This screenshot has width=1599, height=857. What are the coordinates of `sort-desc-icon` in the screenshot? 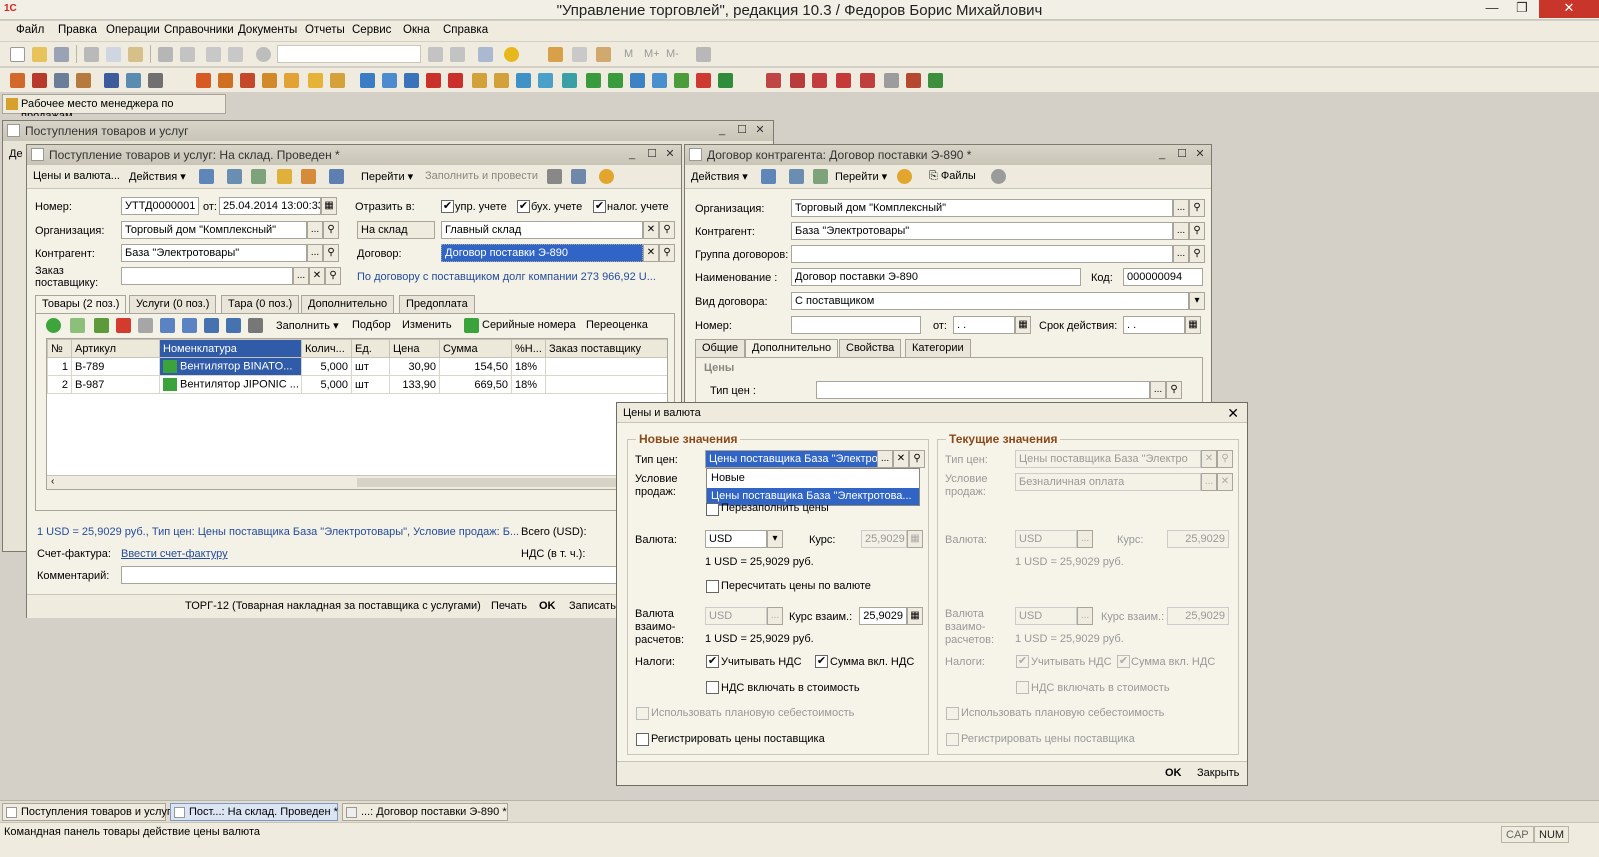 It's located at (233, 325).